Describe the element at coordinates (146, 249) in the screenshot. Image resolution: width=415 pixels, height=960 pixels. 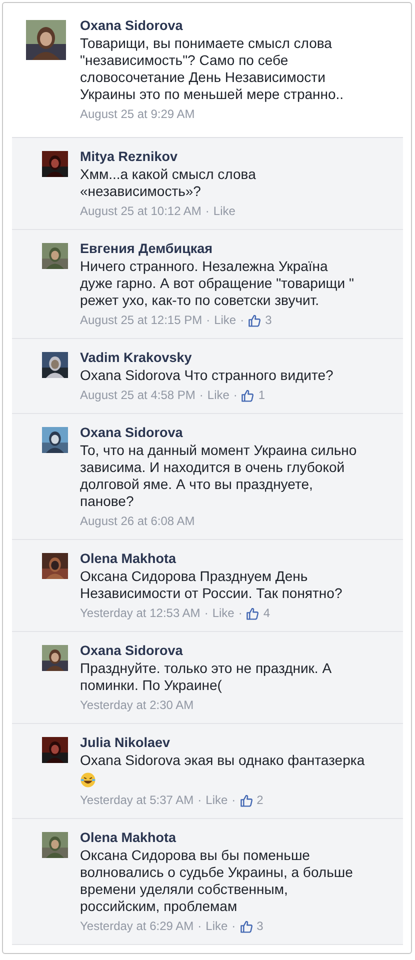
I see `author-name: Евгения Дембицкая` at that location.